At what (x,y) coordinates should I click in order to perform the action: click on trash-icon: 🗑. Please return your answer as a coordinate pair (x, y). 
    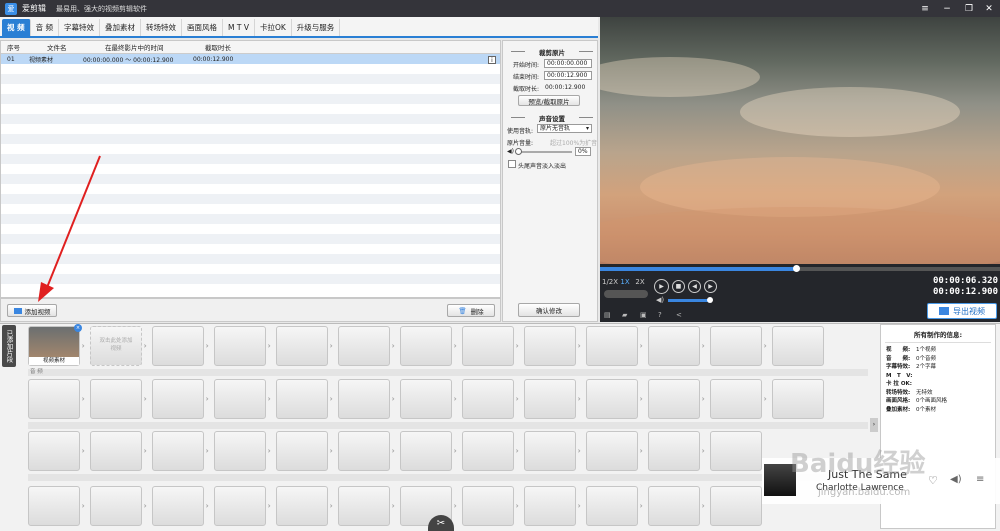
    Looking at the image, I should click on (462, 310).